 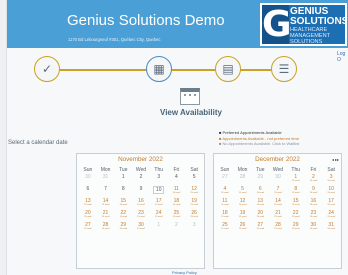 I want to click on calendar-day: 31, so click(x=106, y=180).